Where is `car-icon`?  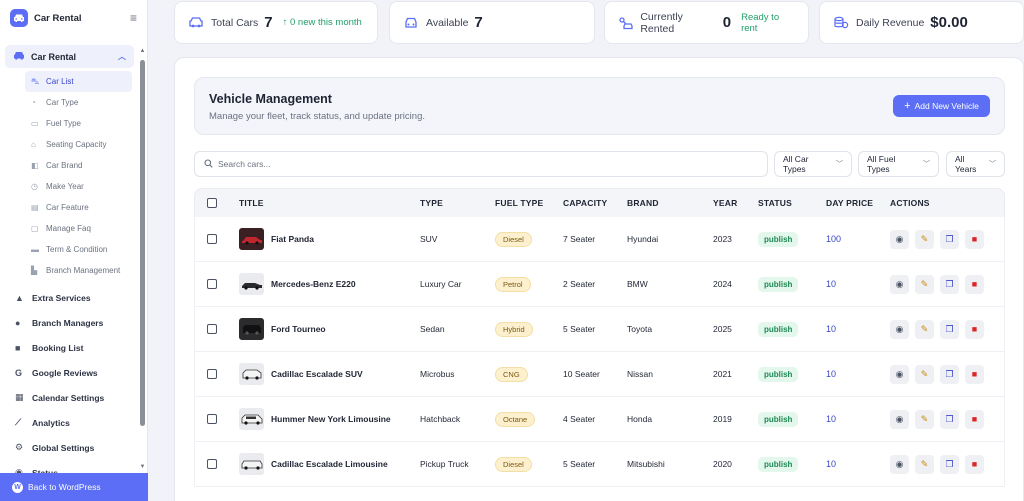 car-icon is located at coordinates (20, 57).